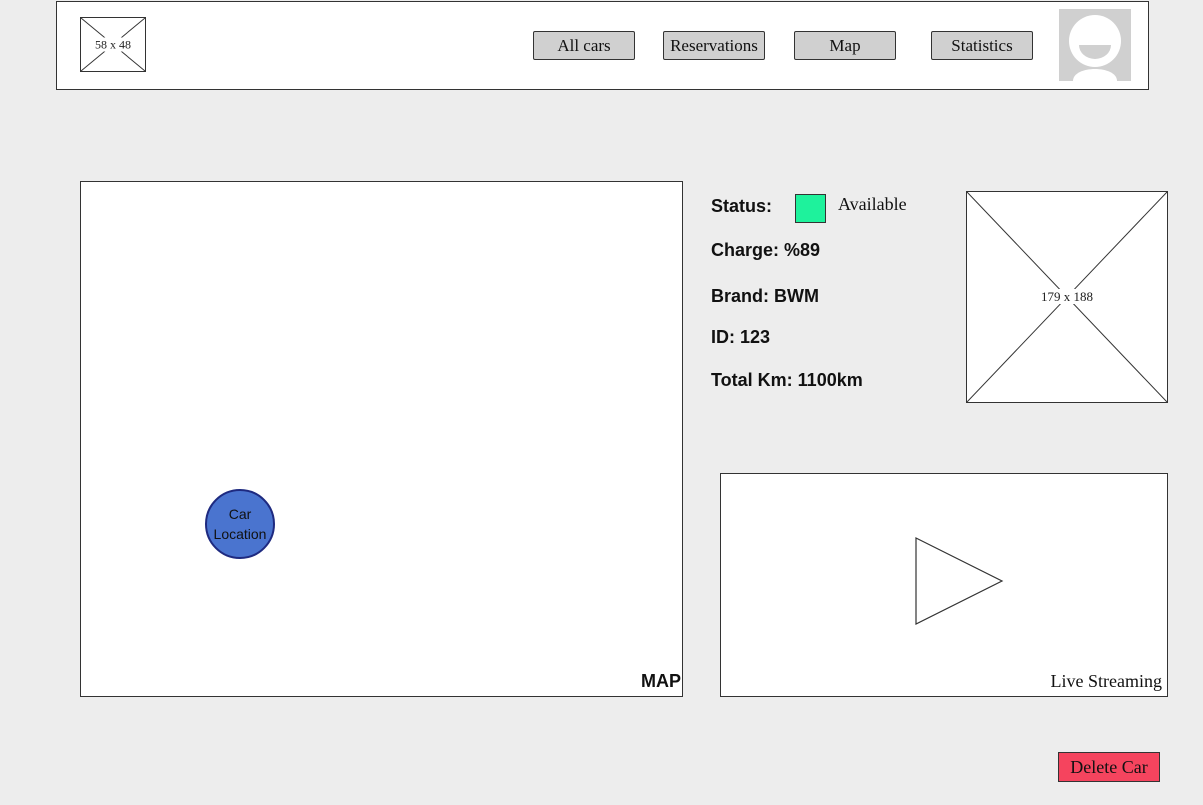  I want to click on logo-placeholder-label: 58 x 48, so click(113, 44).